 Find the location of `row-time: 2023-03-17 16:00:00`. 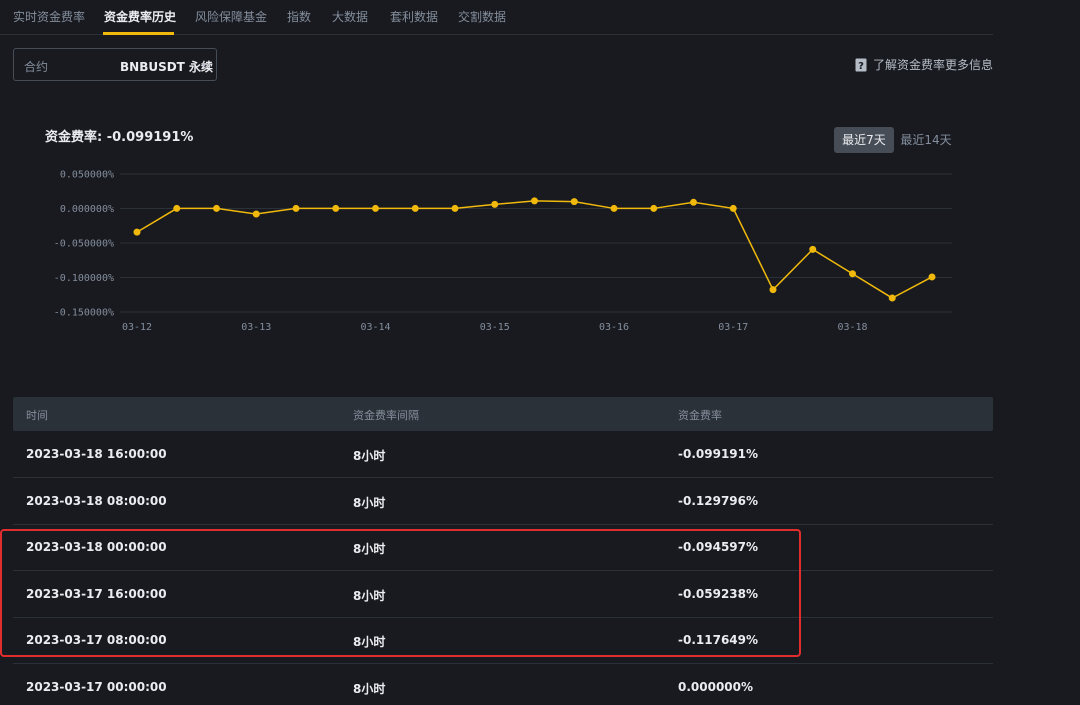

row-time: 2023-03-17 16:00:00 is located at coordinates (96, 594).